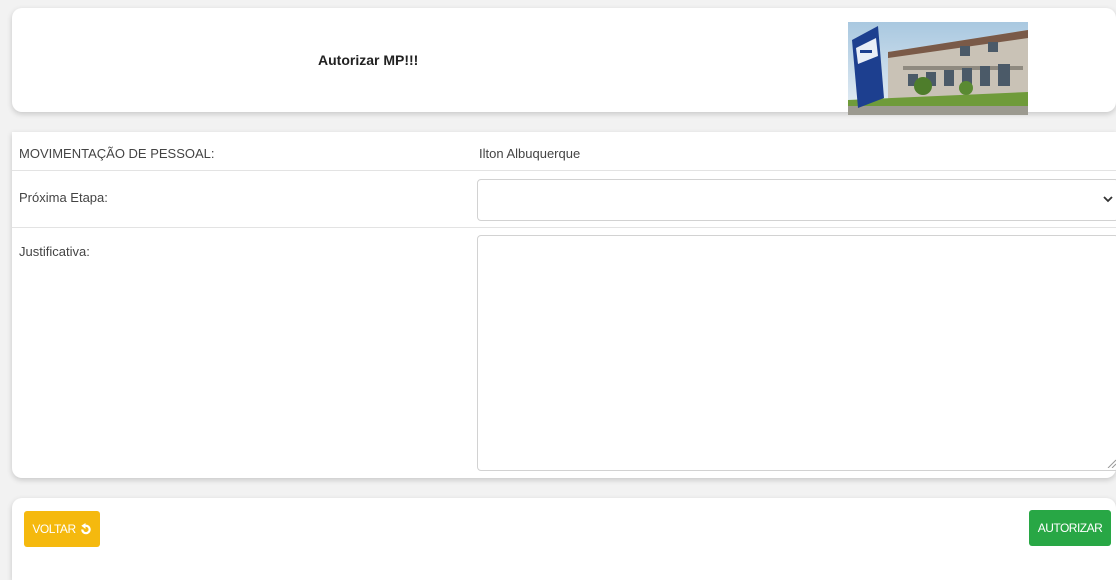 Image resolution: width=1116 pixels, height=580 pixels. What do you see at coordinates (368, 60) in the screenshot?
I see `page-title: Autorizar MP!!!` at bounding box center [368, 60].